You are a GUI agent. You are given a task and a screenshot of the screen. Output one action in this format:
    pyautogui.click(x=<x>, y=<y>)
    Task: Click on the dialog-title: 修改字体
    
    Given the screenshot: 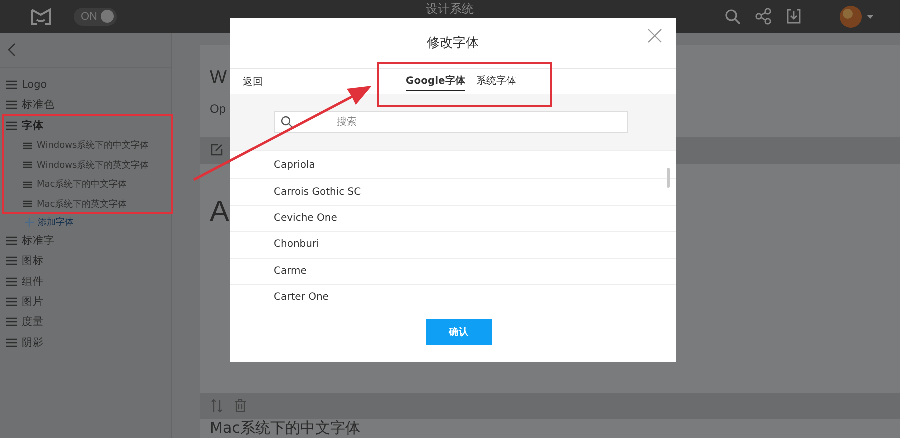 What is the action you would take?
    pyautogui.click(x=453, y=43)
    